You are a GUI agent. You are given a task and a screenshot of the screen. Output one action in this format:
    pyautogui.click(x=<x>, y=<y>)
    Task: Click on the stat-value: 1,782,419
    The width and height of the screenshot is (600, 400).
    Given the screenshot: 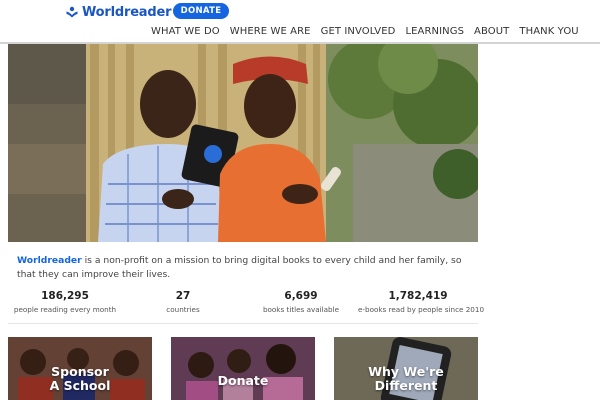 What is the action you would take?
    pyautogui.click(x=418, y=296)
    